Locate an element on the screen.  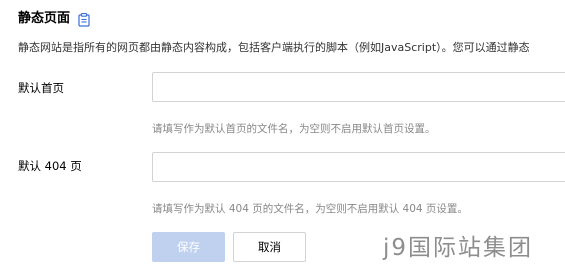
error-page-label: 默认 404 页 is located at coordinates (50, 166).